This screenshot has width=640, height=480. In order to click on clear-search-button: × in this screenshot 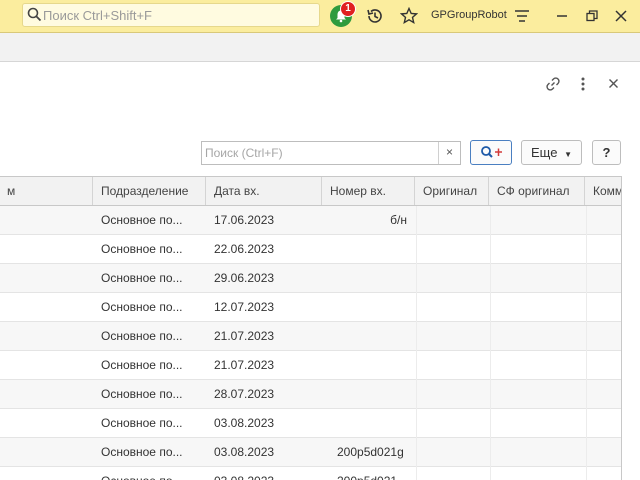, I will do `click(449, 153)`.